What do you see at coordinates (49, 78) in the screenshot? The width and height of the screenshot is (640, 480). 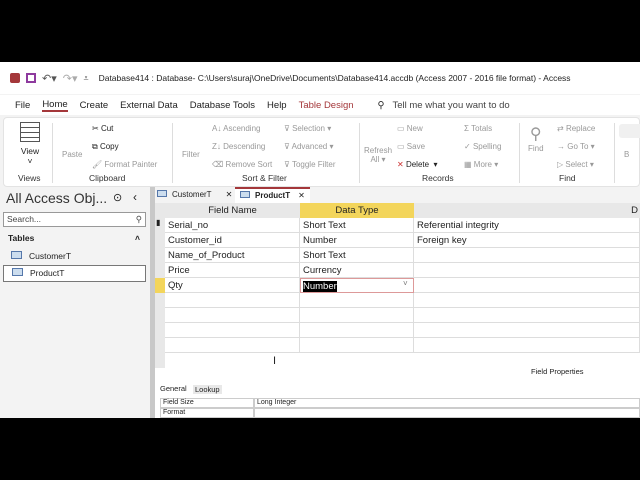 I see `undo-icon: ↶▾` at bounding box center [49, 78].